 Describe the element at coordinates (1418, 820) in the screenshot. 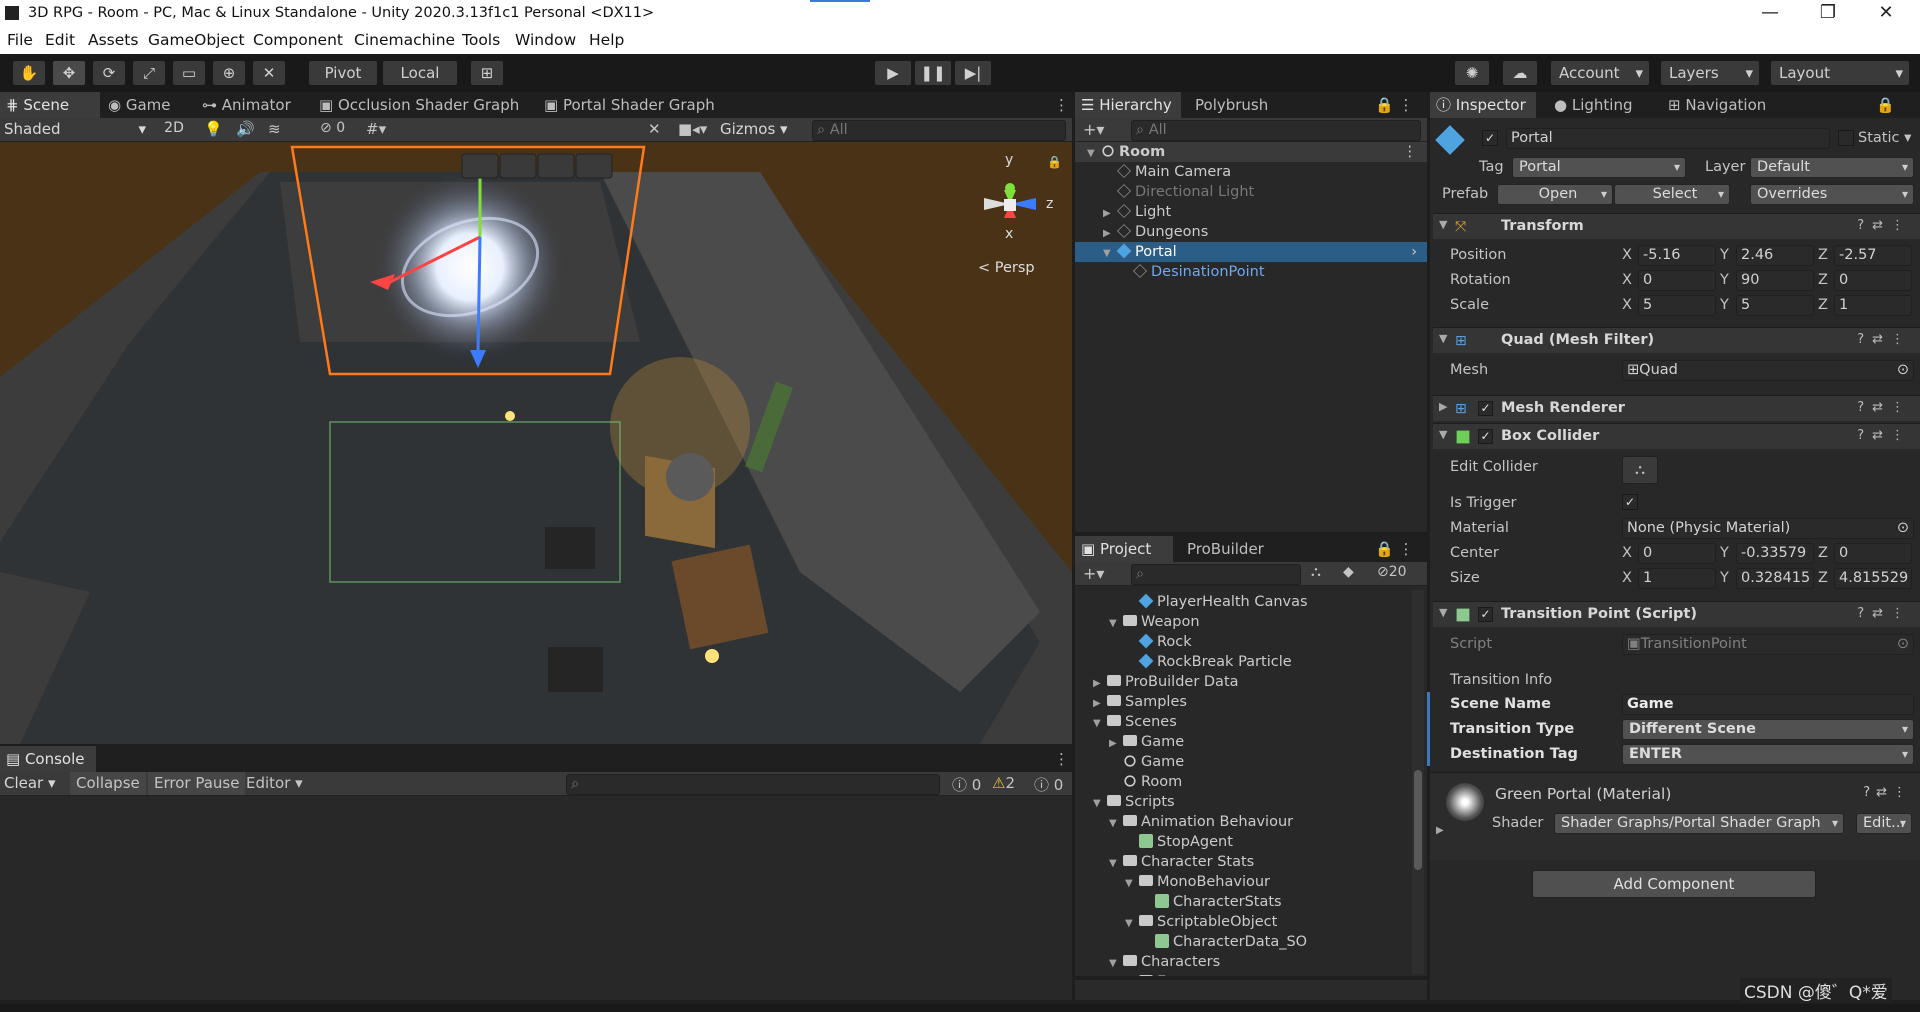

I see `project-scroll-thumb` at that location.